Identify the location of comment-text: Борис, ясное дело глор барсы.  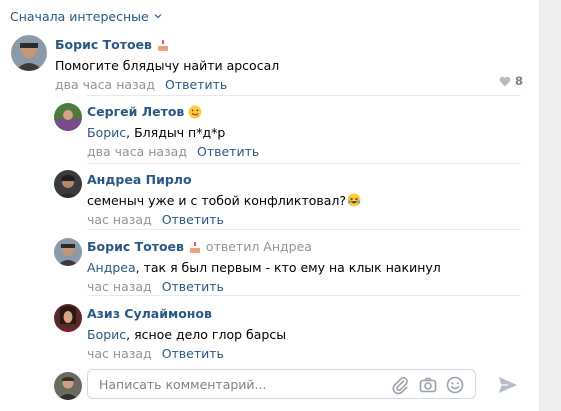
(187, 334).